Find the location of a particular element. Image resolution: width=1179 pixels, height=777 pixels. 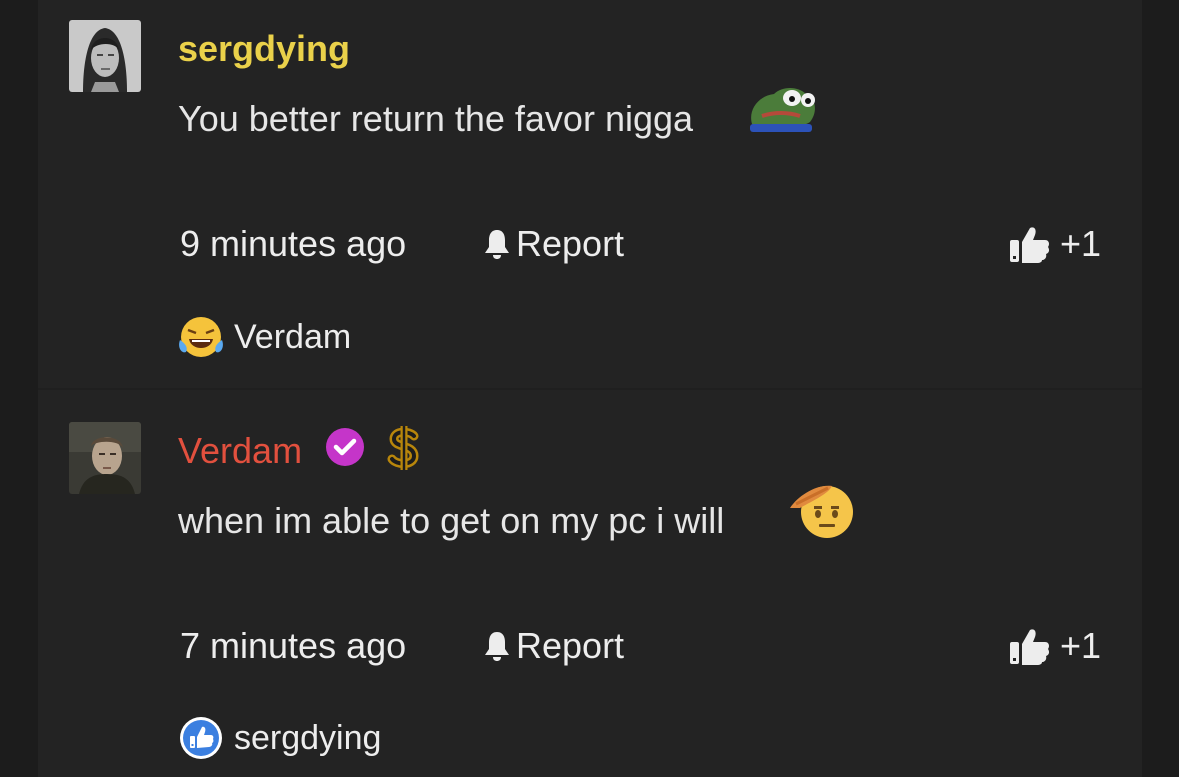

timestamp: 9 minutes ago is located at coordinates (293, 243).